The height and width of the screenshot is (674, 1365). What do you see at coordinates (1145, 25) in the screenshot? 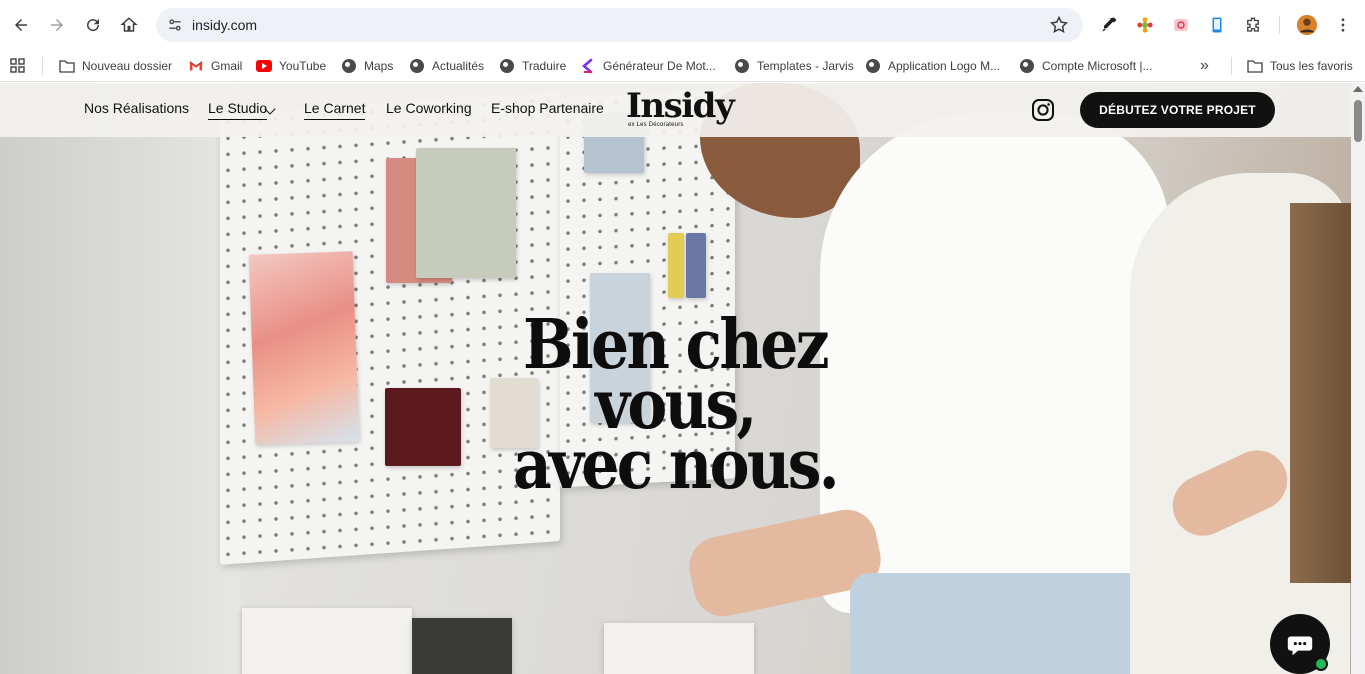
I see `flower-extension-icon` at bounding box center [1145, 25].